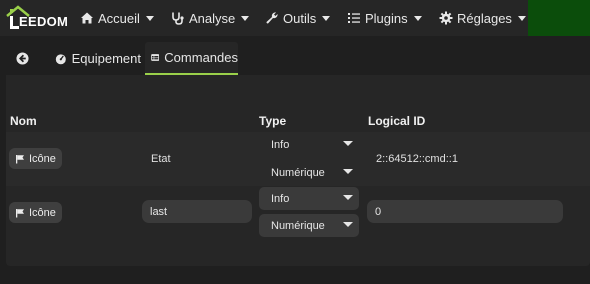  What do you see at coordinates (22, 58) in the screenshot?
I see `arrow-left-circle-icon` at bounding box center [22, 58].